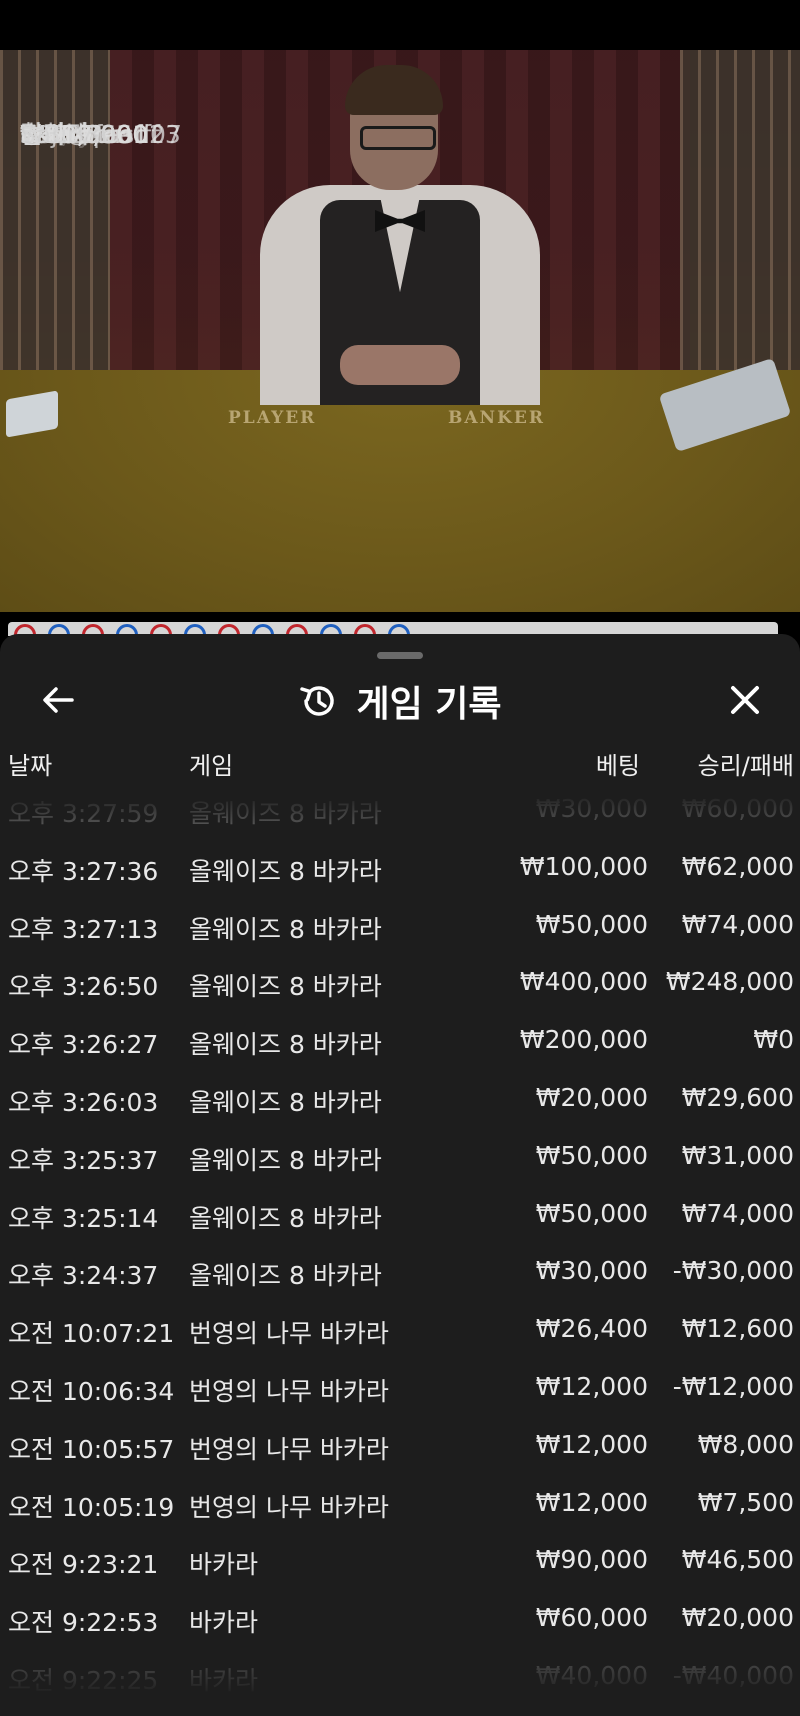 The width and height of the screenshot is (800, 1716). Describe the element at coordinates (55, 215) in the screenshot. I see `lattice-screen-left` at that location.